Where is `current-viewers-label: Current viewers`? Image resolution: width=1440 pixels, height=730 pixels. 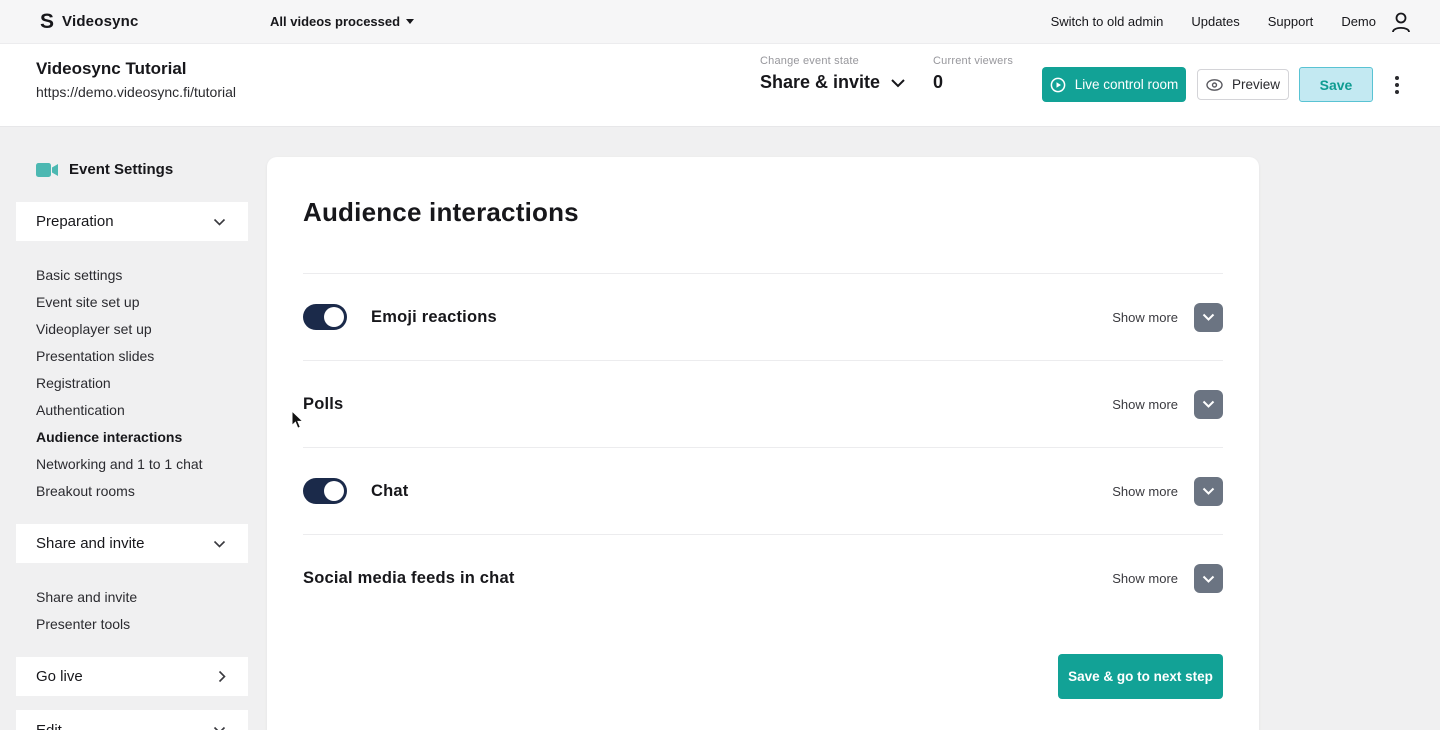
current-viewers-label: Current viewers is located at coordinates (973, 61).